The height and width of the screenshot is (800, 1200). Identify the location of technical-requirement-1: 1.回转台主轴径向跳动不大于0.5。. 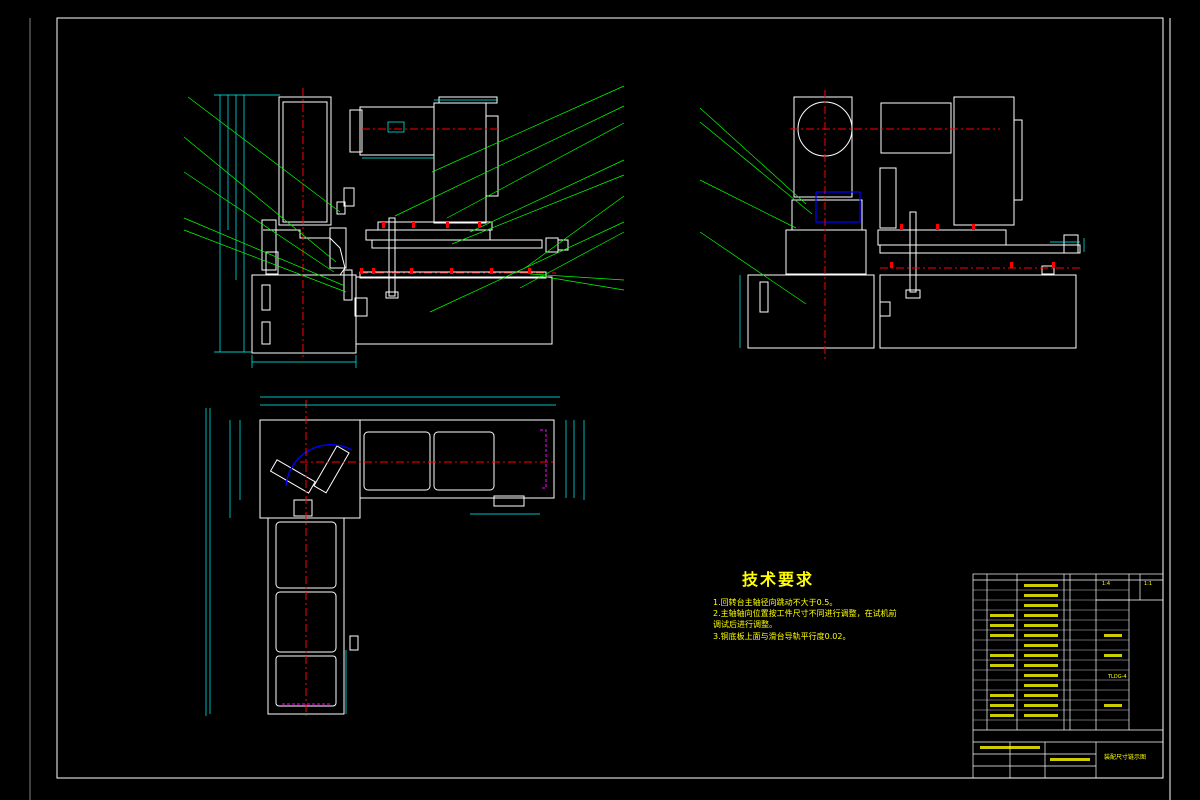
(775, 602).